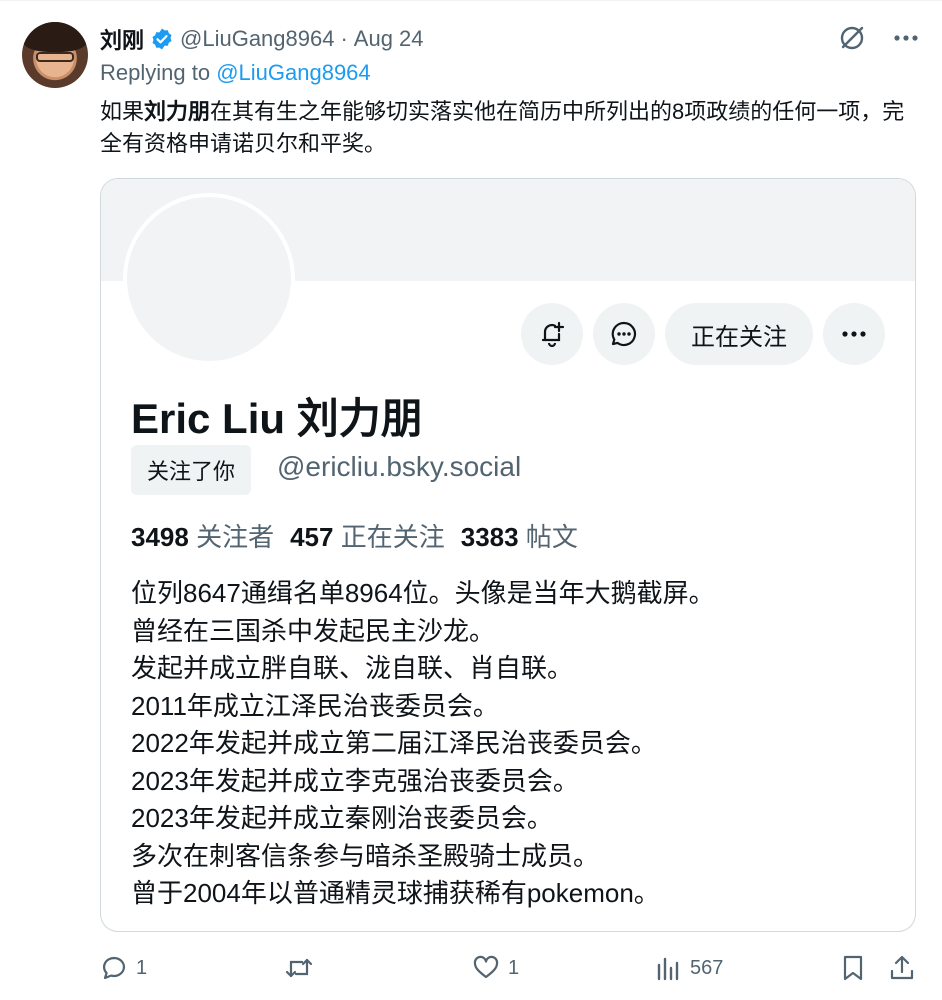  What do you see at coordinates (160, 537) in the screenshot?
I see `stat-value: 3498` at bounding box center [160, 537].